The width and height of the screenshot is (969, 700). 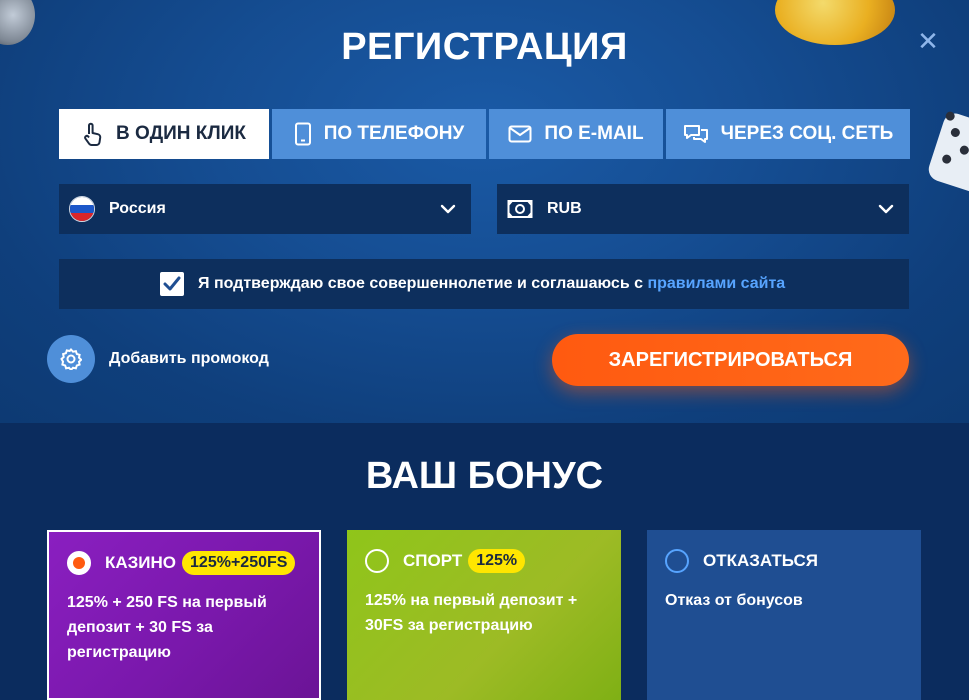 I want to click on russia-flag-icon, so click(x=82, y=209).